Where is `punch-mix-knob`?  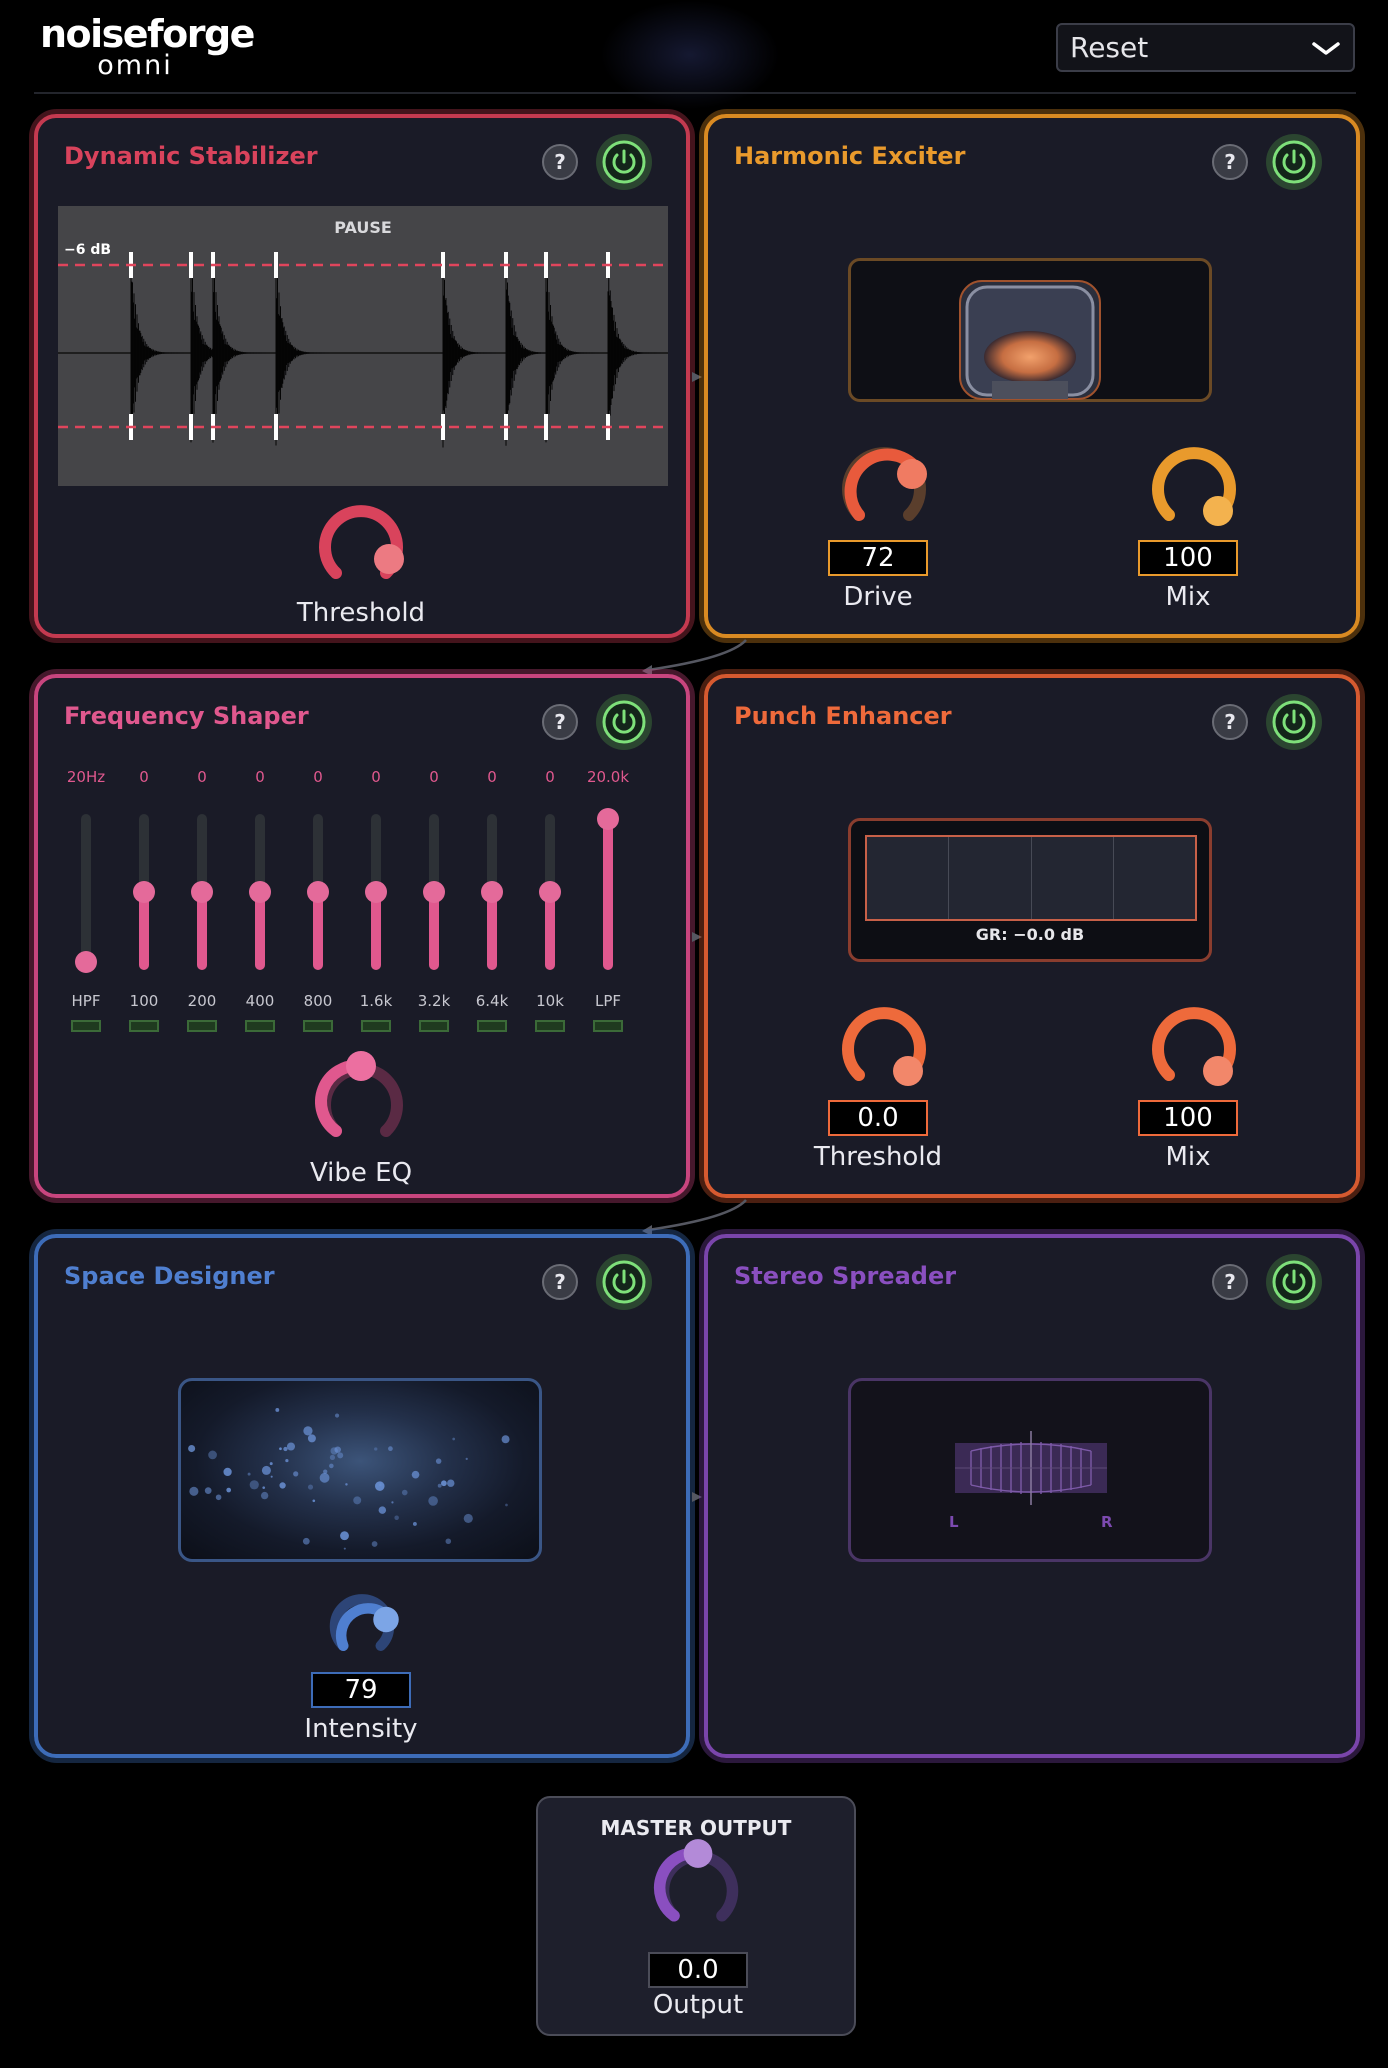 punch-mix-knob is located at coordinates (1194, 1046).